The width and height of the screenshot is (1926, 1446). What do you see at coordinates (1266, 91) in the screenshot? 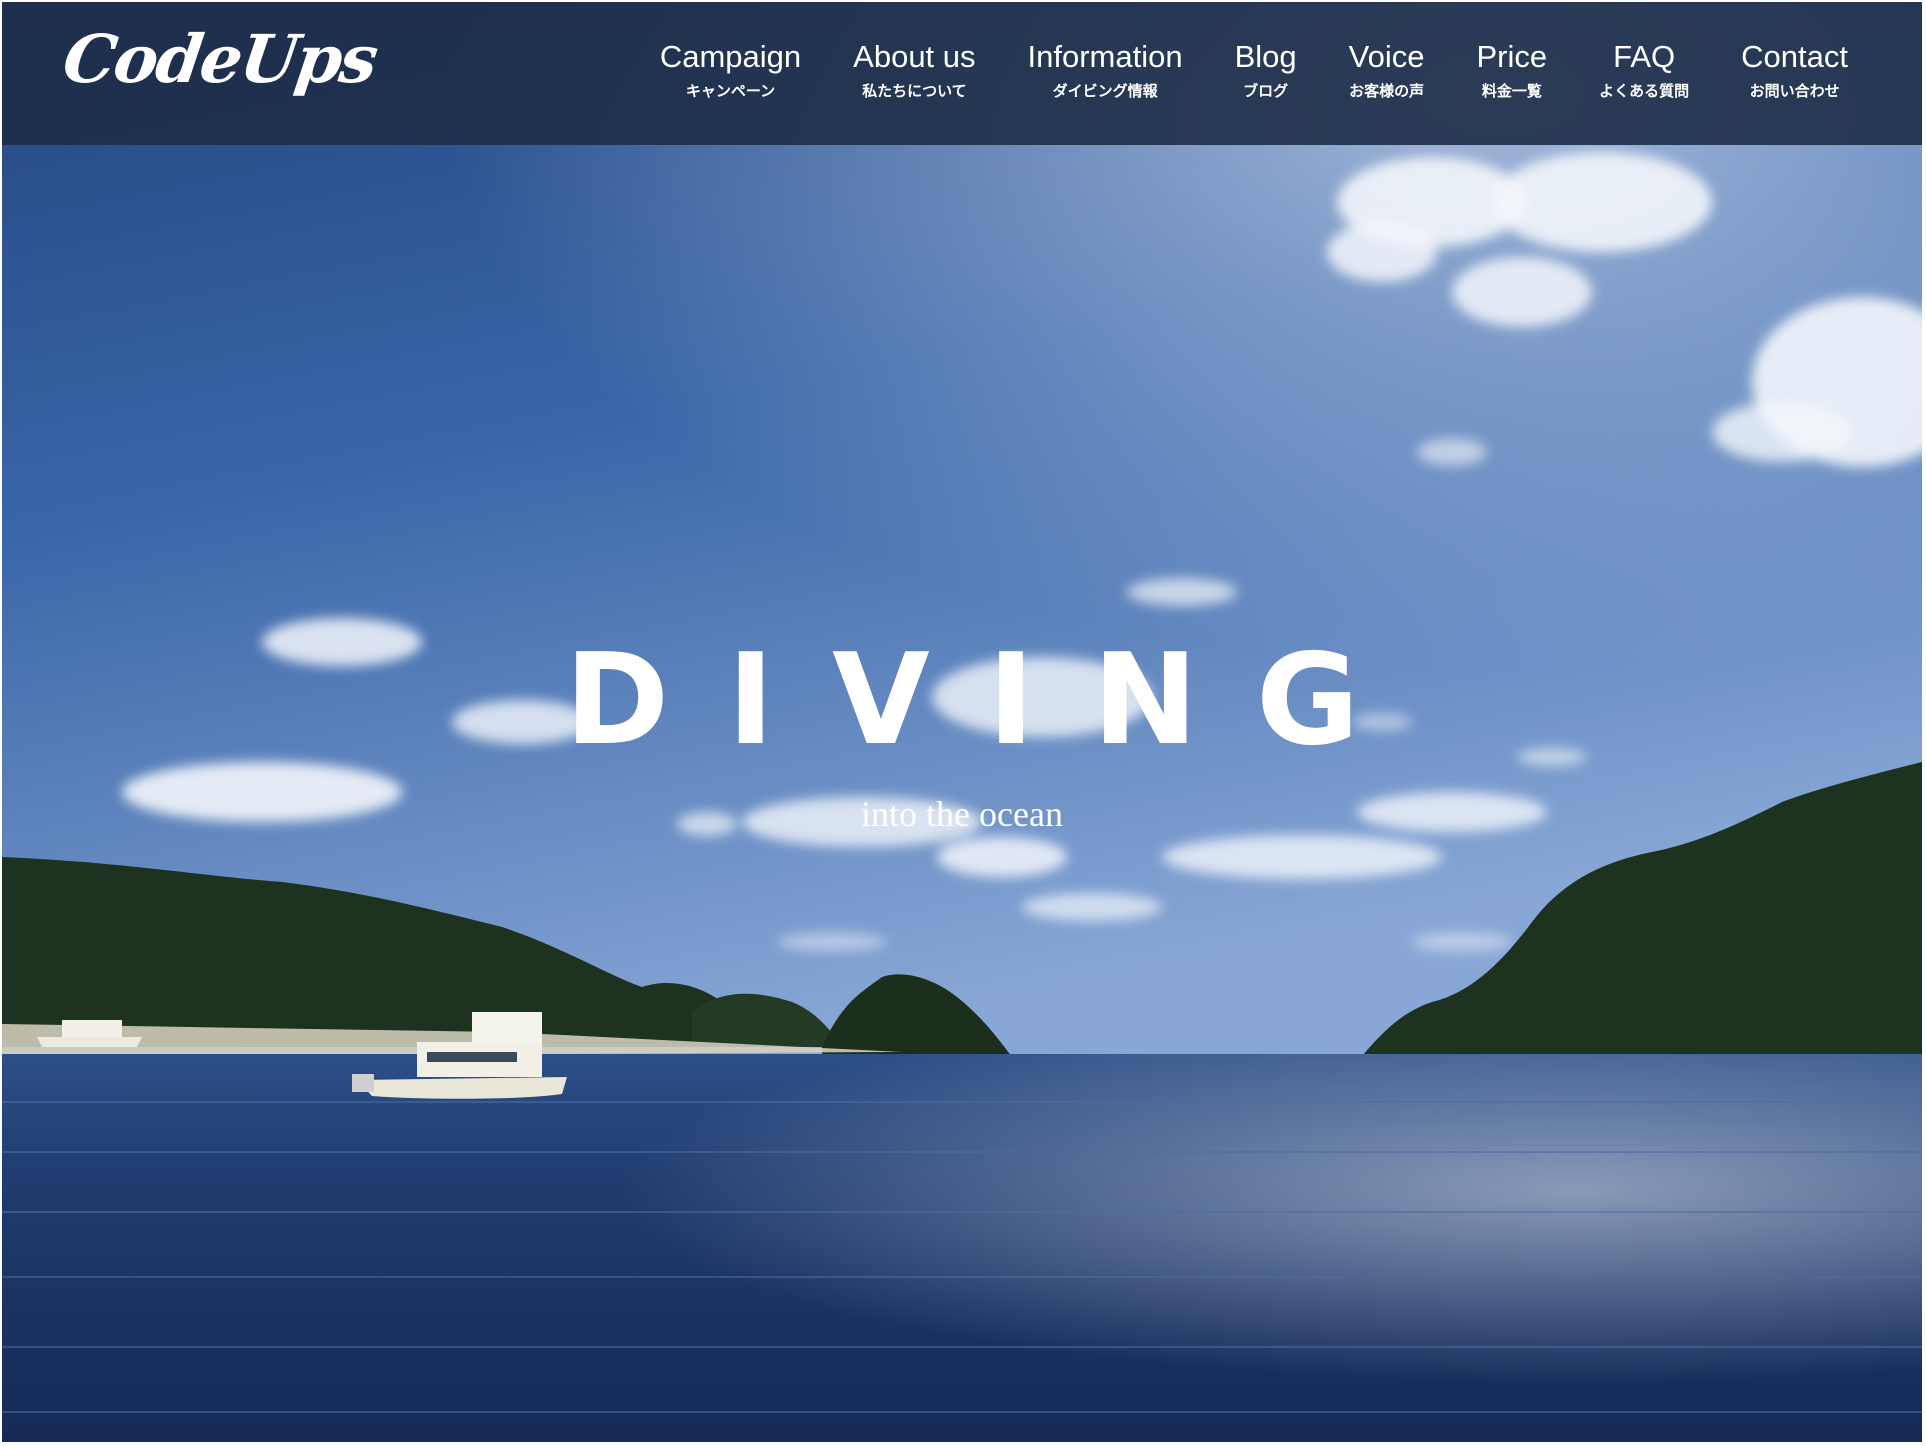
I see `nav-item-sublabel: ブログ` at bounding box center [1266, 91].